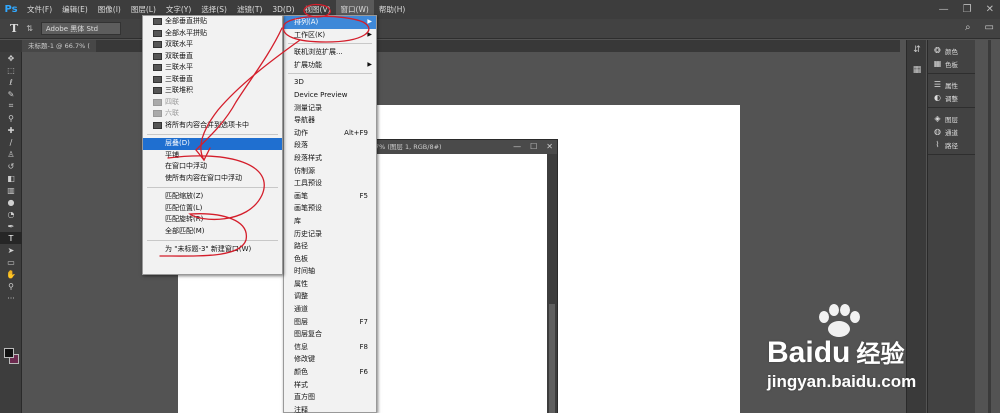  What do you see at coordinates (330, 208) in the screenshot?
I see `window-menu-item: 画笔预设` at bounding box center [330, 208].